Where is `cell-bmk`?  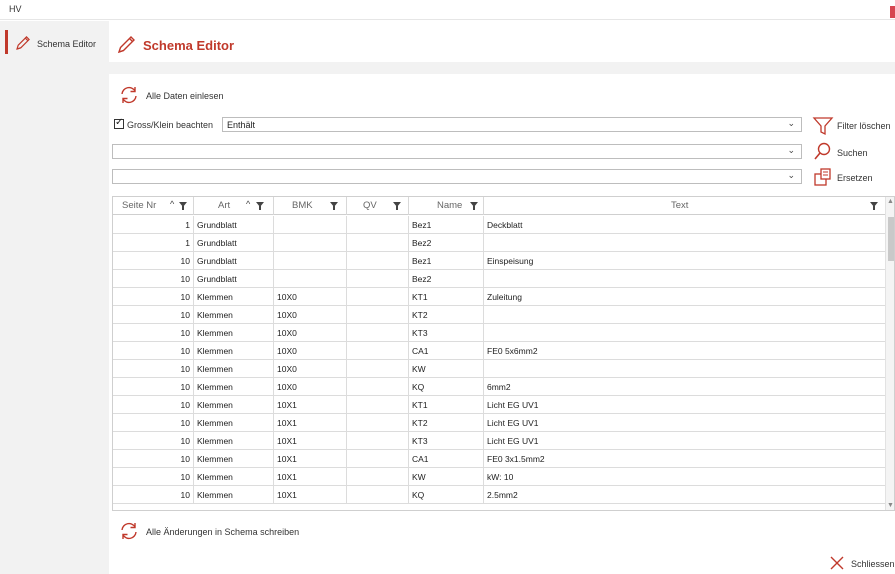 cell-bmk is located at coordinates (310, 261).